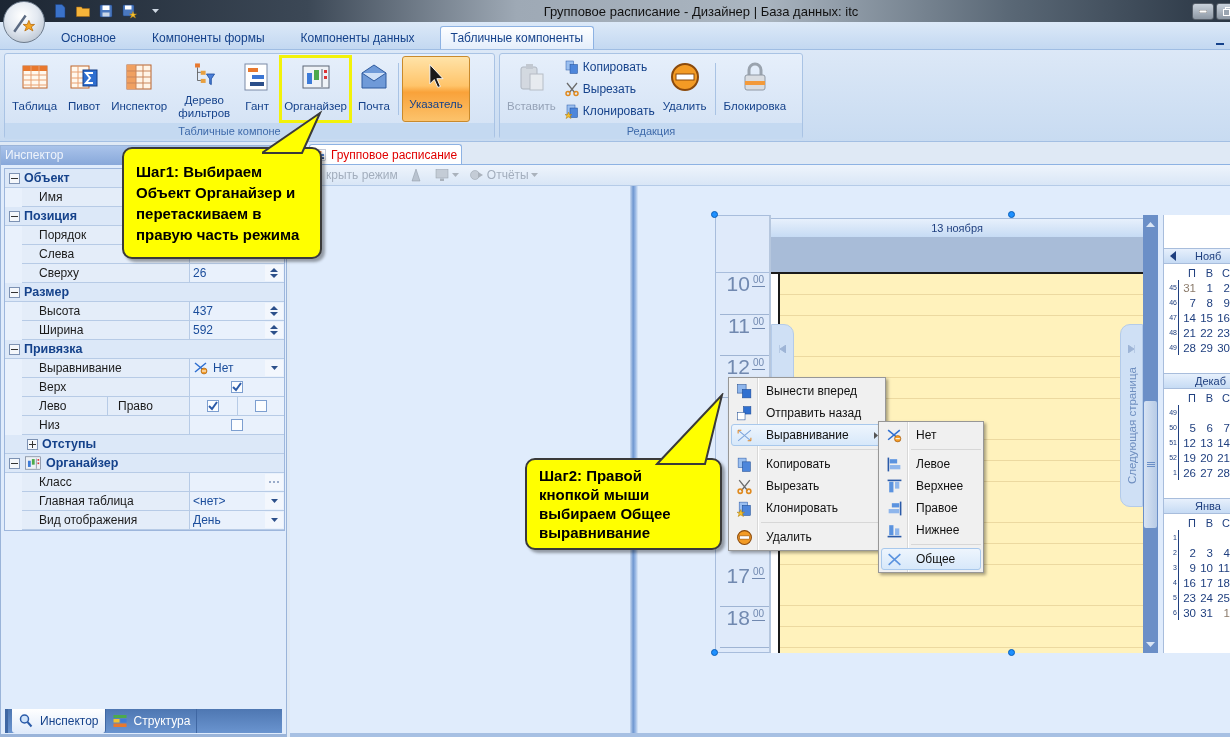 The image size is (1230, 737). What do you see at coordinates (1131, 426) in the screenshot?
I see `next-page-label: Следующая страница` at bounding box center [1131, 426].